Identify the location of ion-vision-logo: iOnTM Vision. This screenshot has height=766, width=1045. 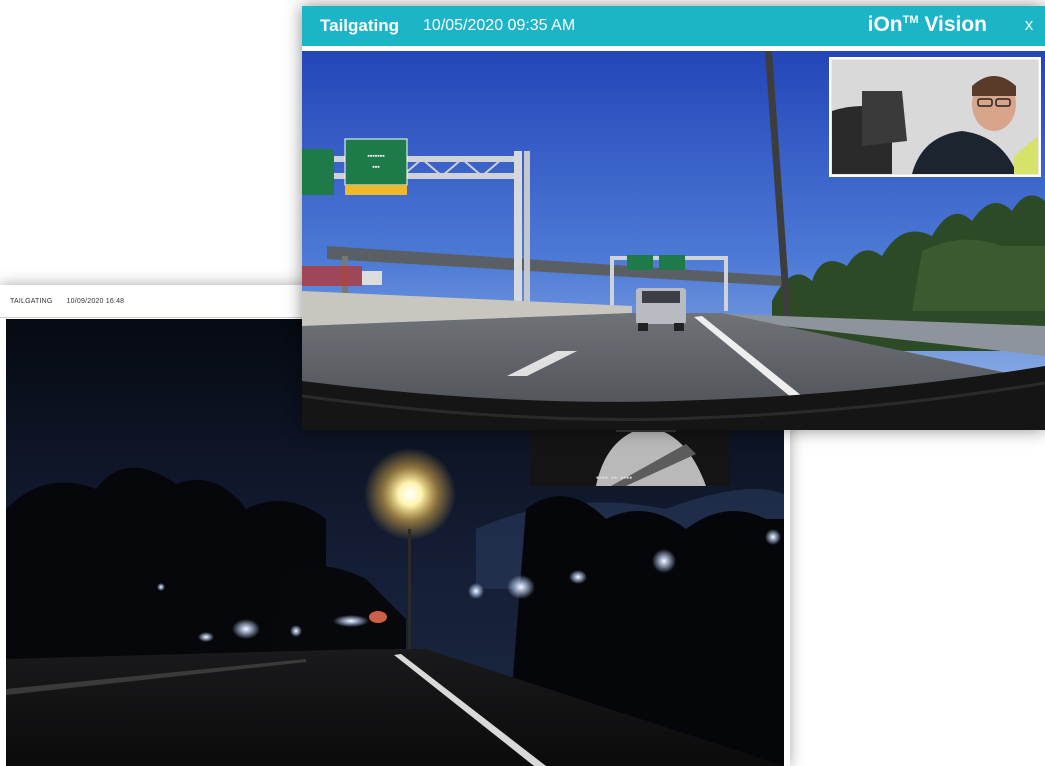
(927, 25).